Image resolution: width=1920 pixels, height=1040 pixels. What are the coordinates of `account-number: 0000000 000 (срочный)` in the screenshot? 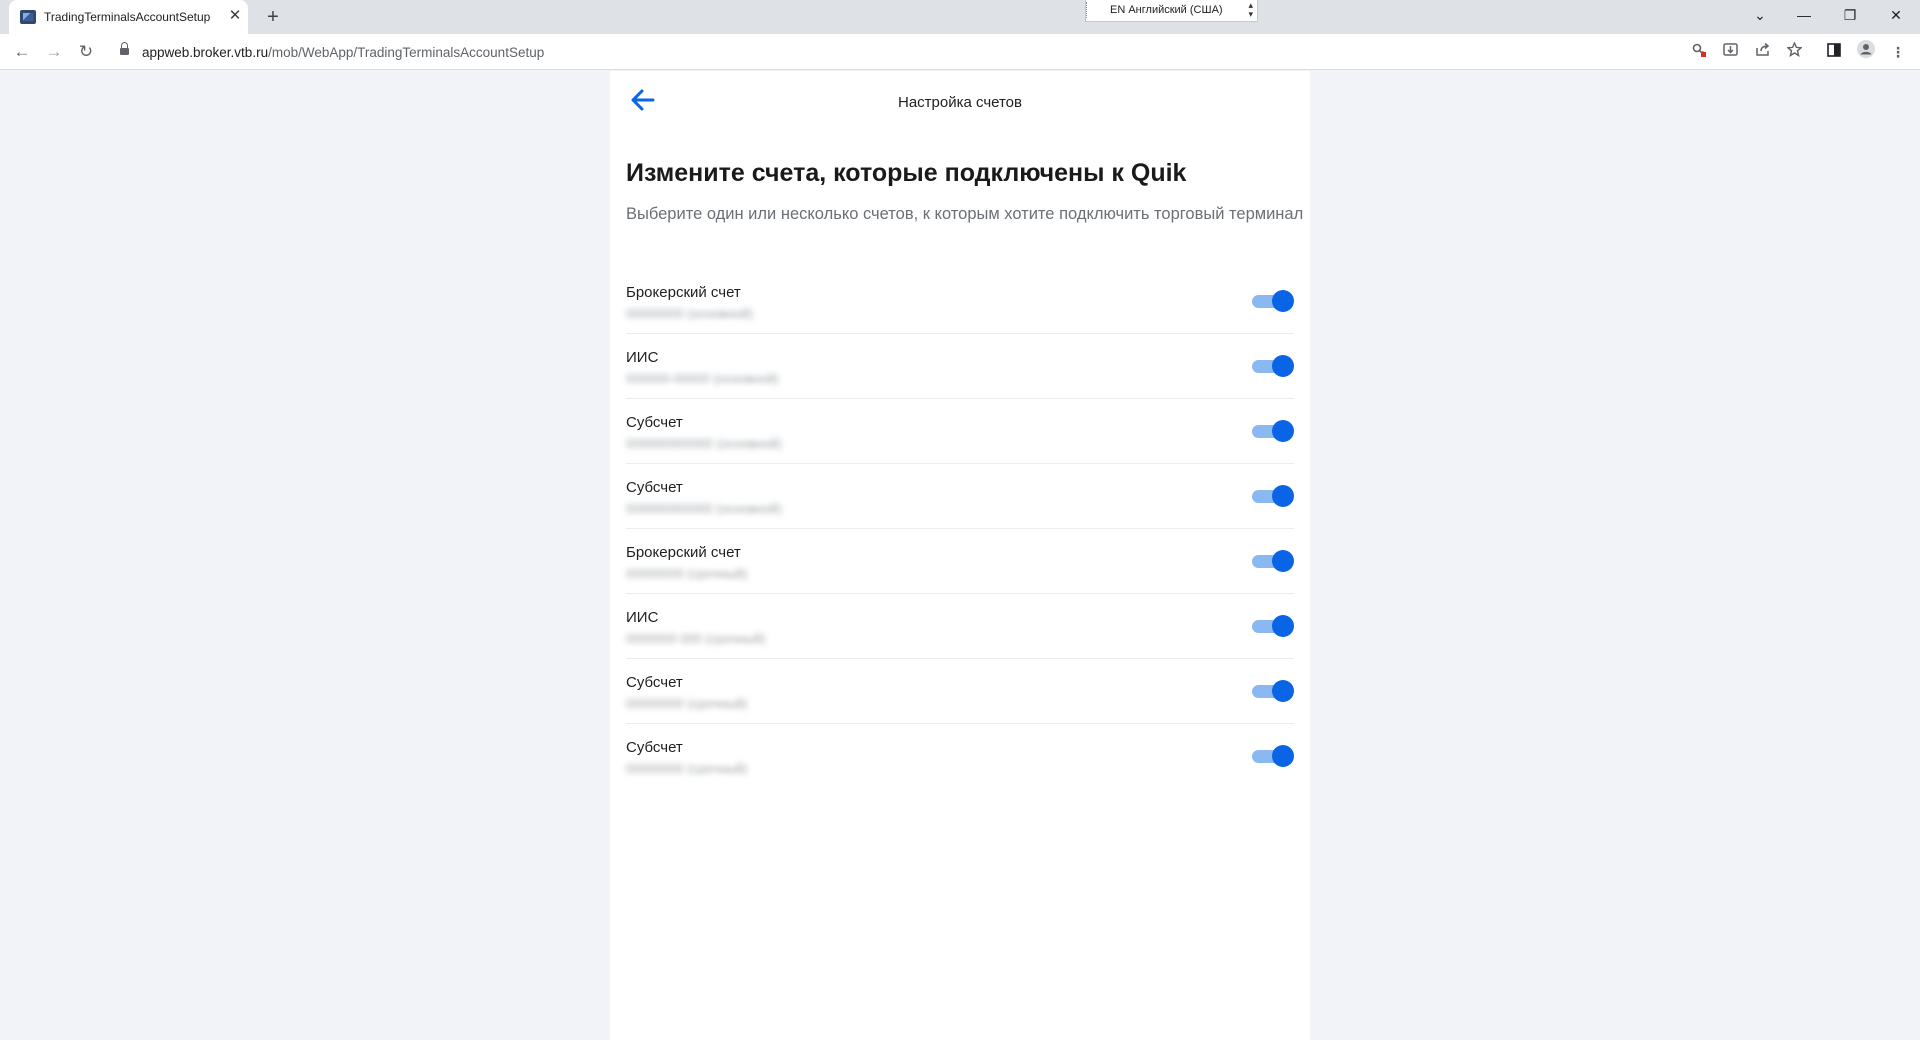 It's located at (696, 638).